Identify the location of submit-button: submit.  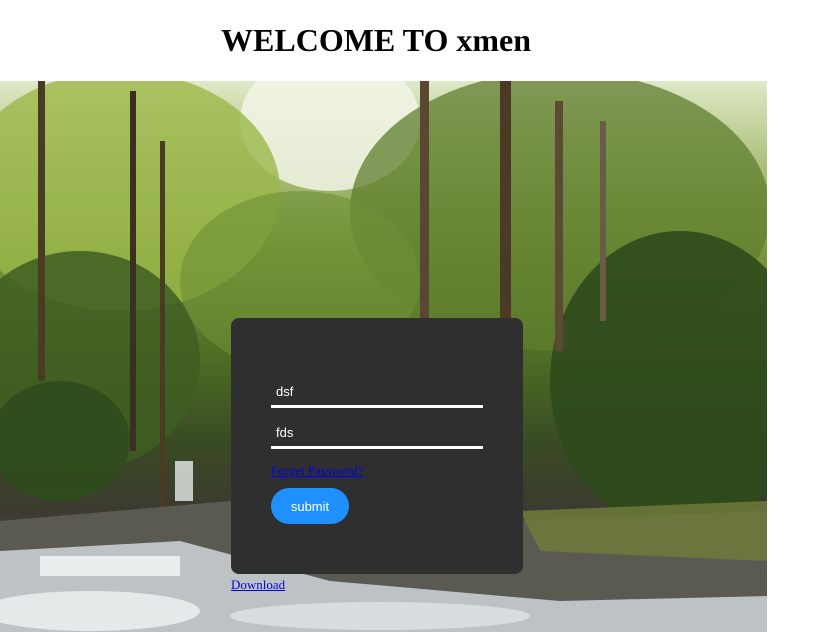
(310, 506).